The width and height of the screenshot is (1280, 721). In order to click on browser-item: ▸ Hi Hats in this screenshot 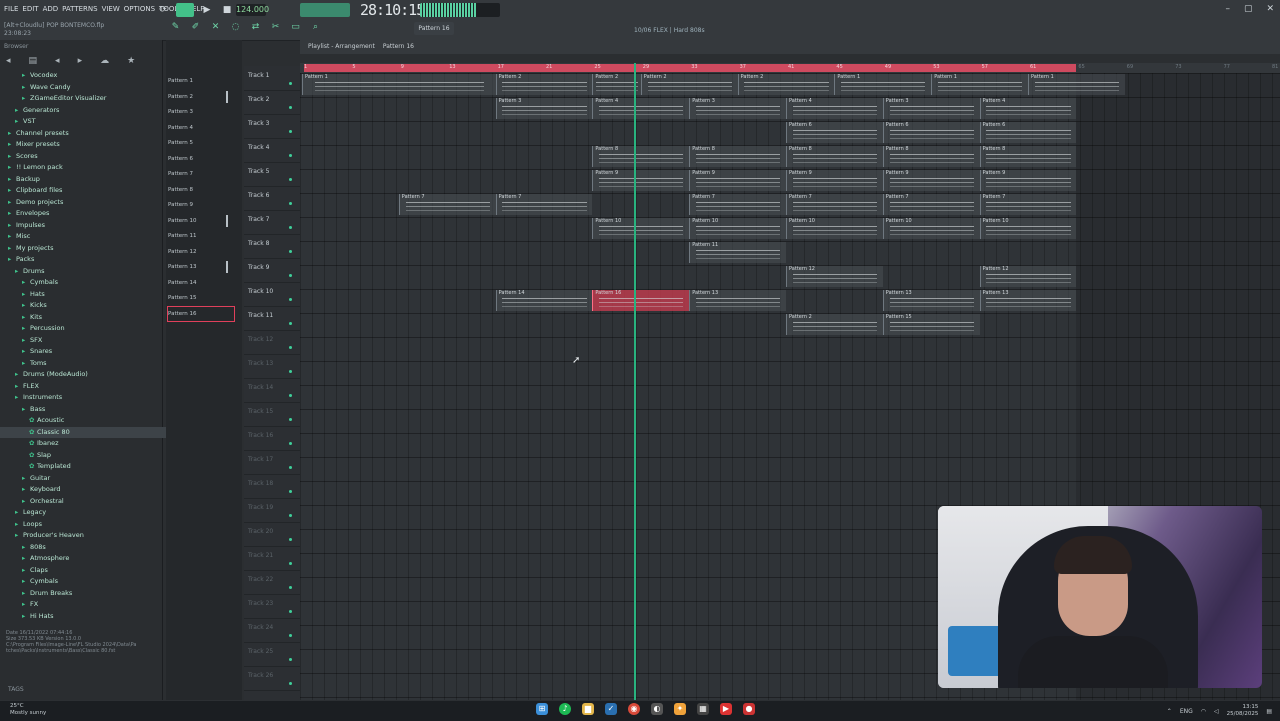, I will do `click(92, 616)`.